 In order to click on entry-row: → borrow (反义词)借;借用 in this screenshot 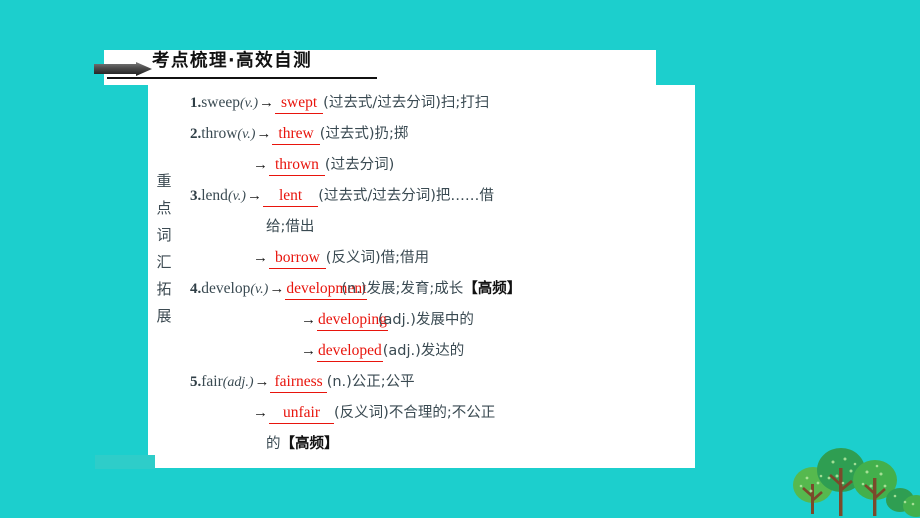, I will do `click(440, 261)`.